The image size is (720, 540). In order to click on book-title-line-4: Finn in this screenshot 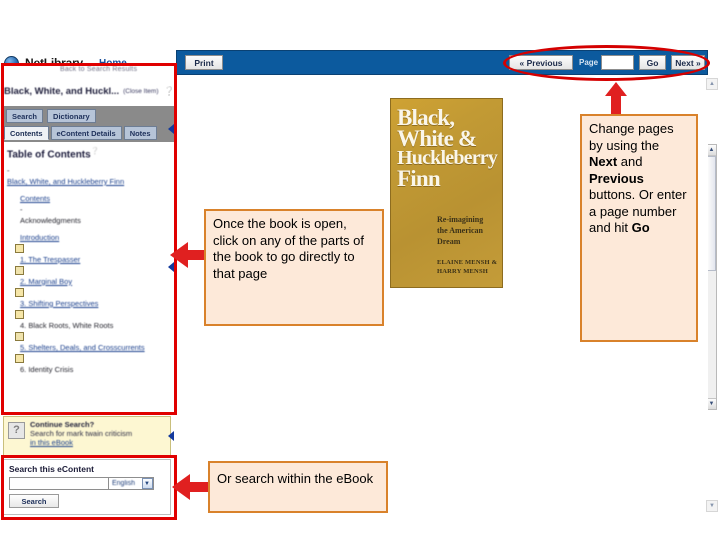, I will do `click(419, 178)`.